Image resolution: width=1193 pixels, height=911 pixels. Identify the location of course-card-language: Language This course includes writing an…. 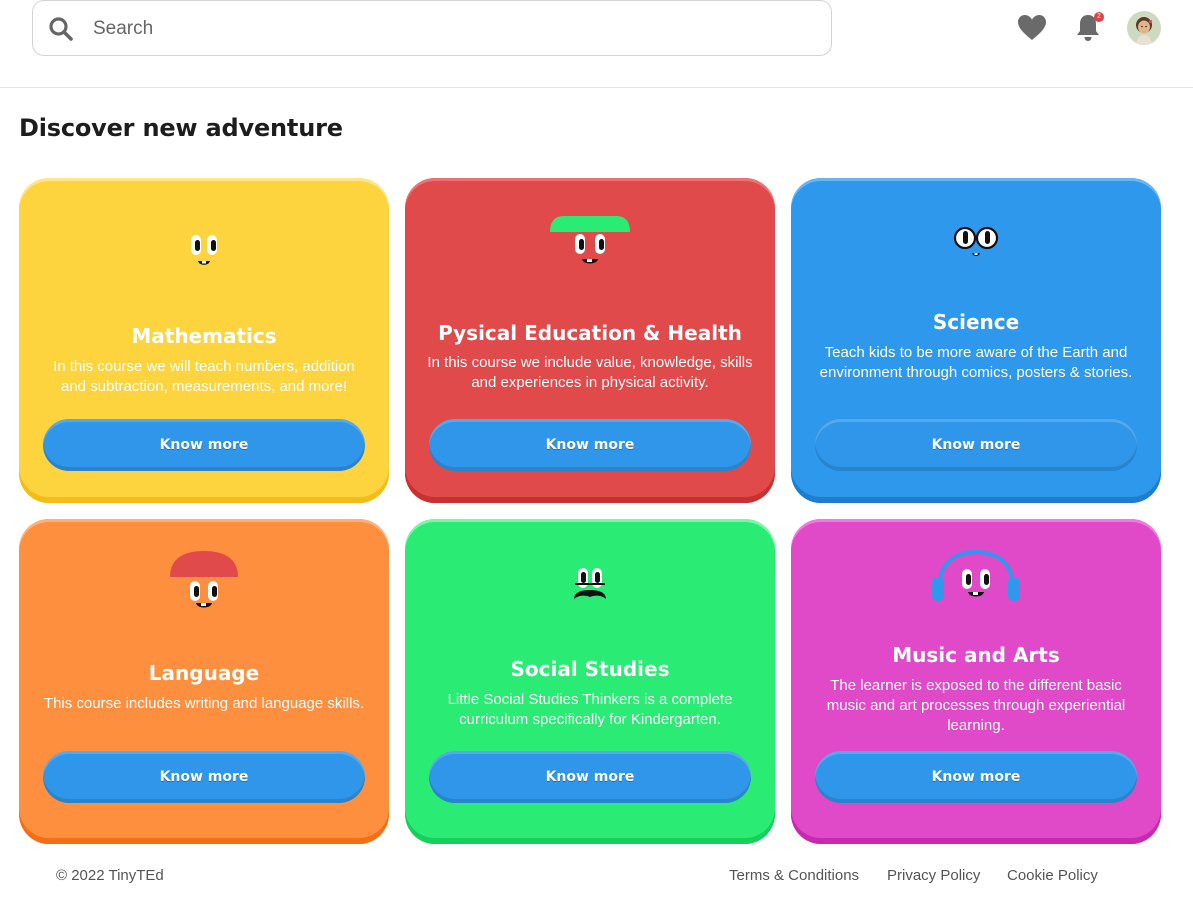
(204, 681).